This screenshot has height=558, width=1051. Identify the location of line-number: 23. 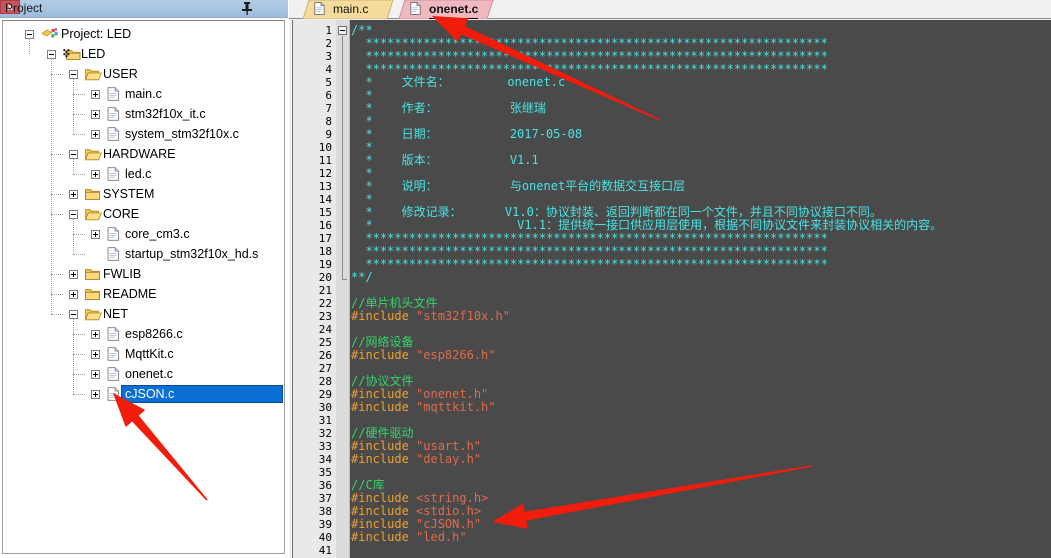
(325, 316).